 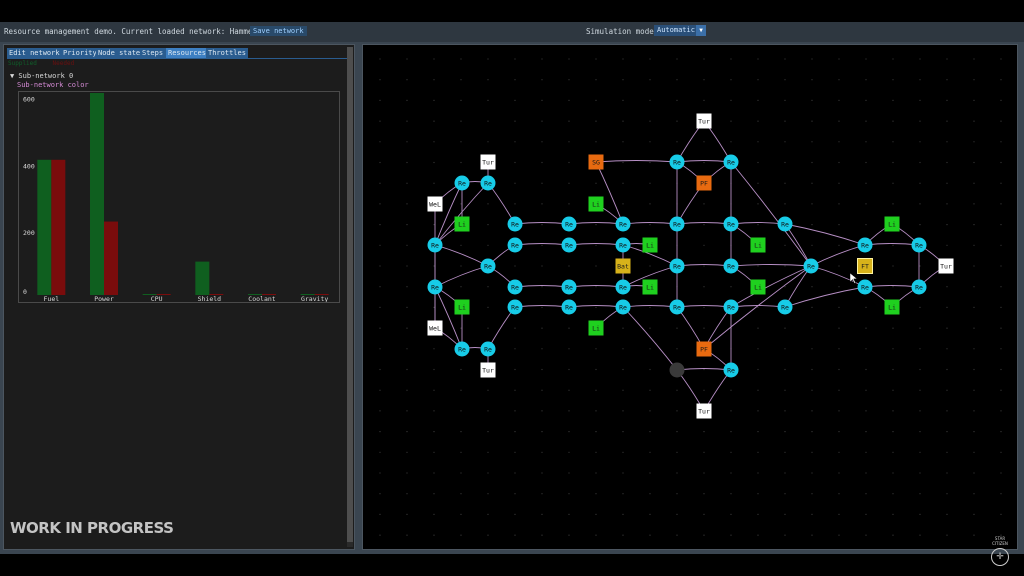 What do you see at coordinates (462, 307) in the screenshot?
I see `node-li2: Li` at bounding box center [462, 307].